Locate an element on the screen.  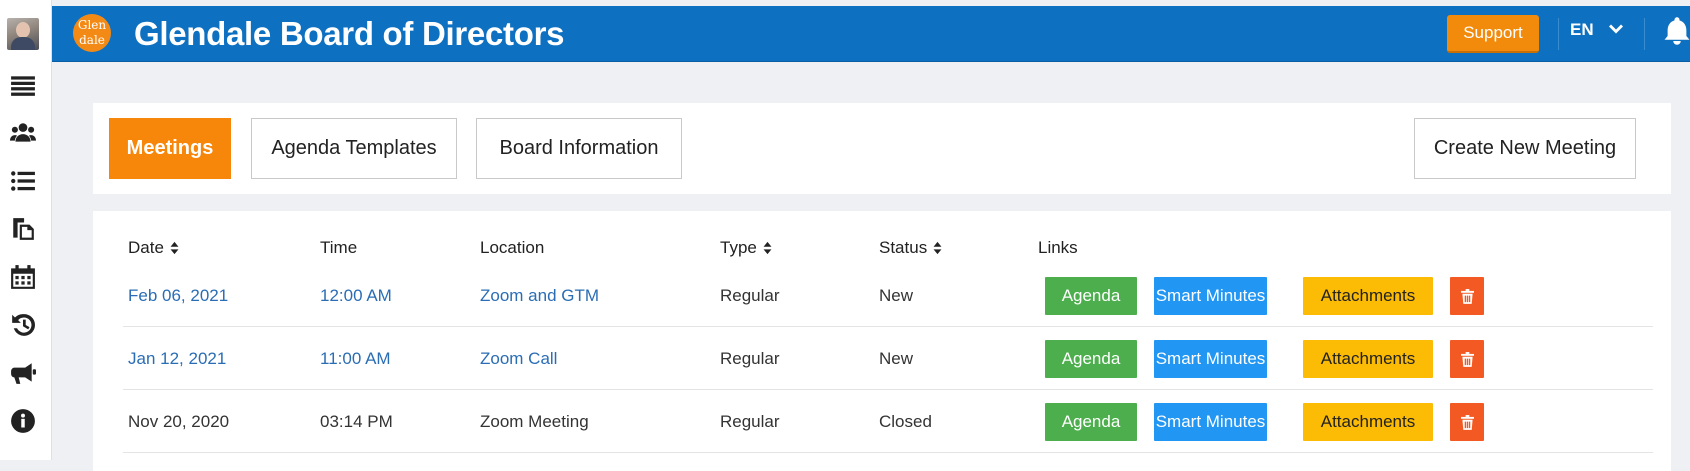
bell-icon is located at coordinates (1676, 33).